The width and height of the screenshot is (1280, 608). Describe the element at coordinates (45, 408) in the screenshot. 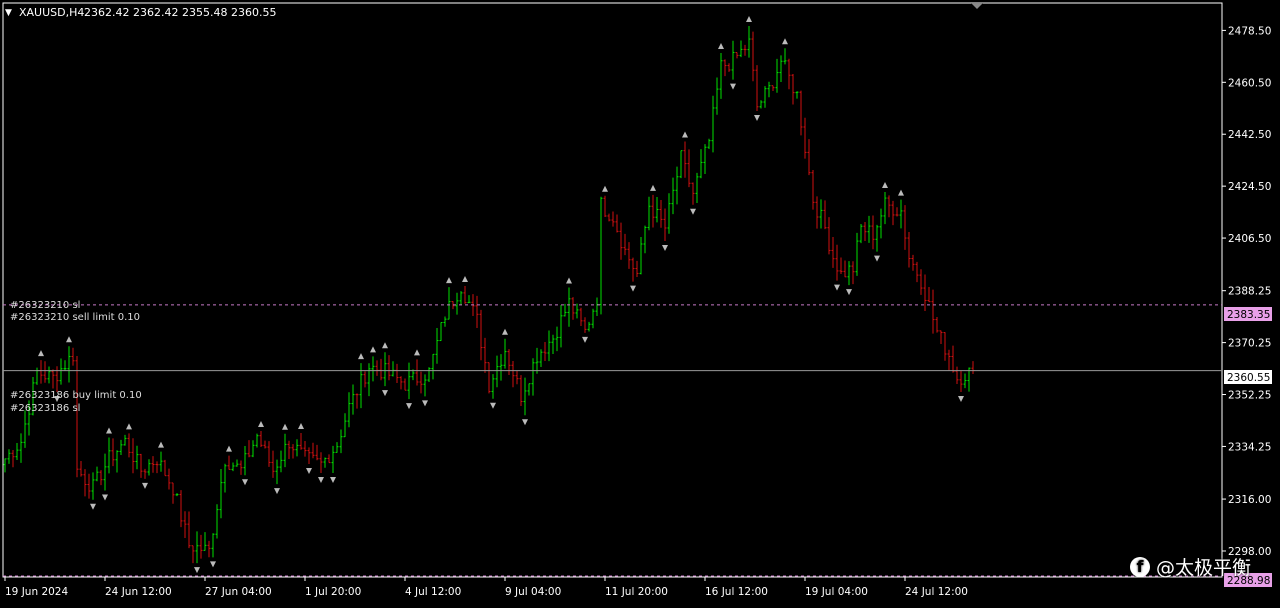

I see `order-label-sl-2: #26323186 sl` at that location.